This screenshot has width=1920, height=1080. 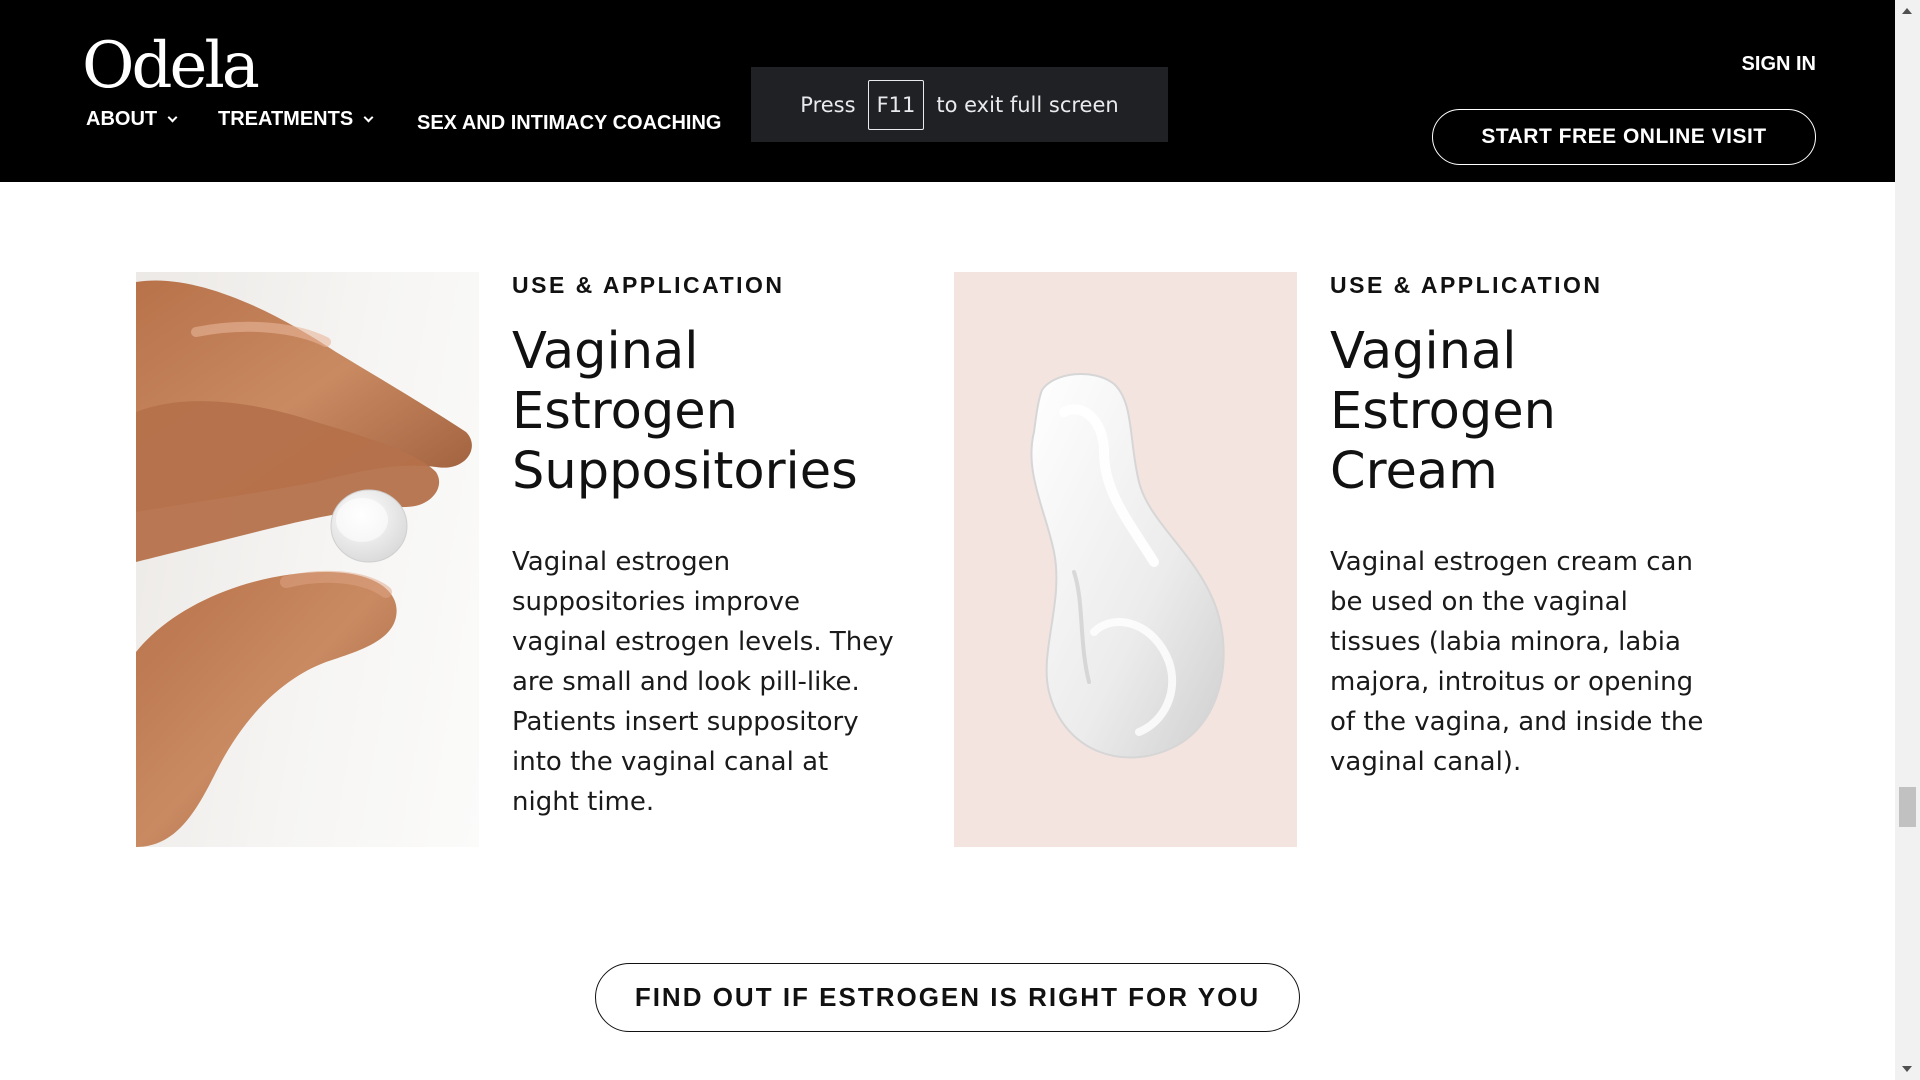 What do you see at coordinates (1027, 104) in the screenshot?
I see `toast-message: to exit full screen` at bounding box center [1027, 104].